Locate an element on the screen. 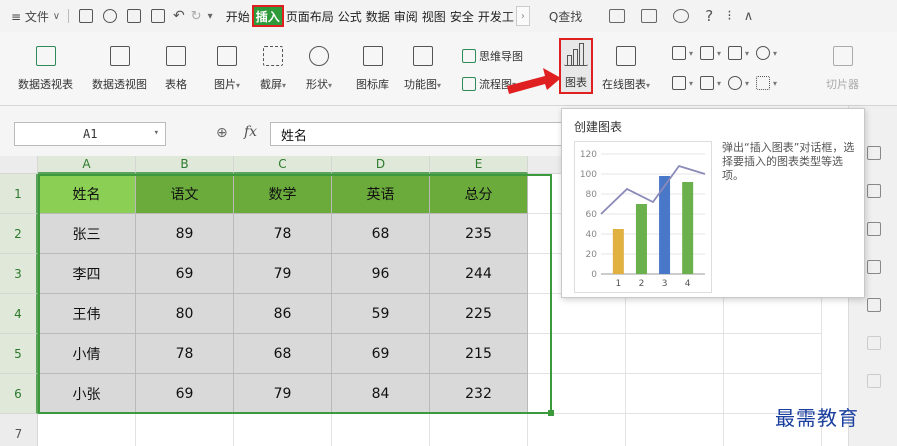 The height and width of the screenshot is (446, 897). column-header-a: A is located at coordinates (87, 165).